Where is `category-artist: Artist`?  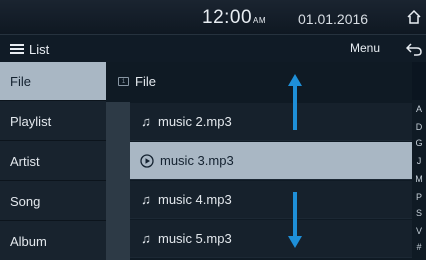
category-artist: Artist is located at coordinates (53, 161).